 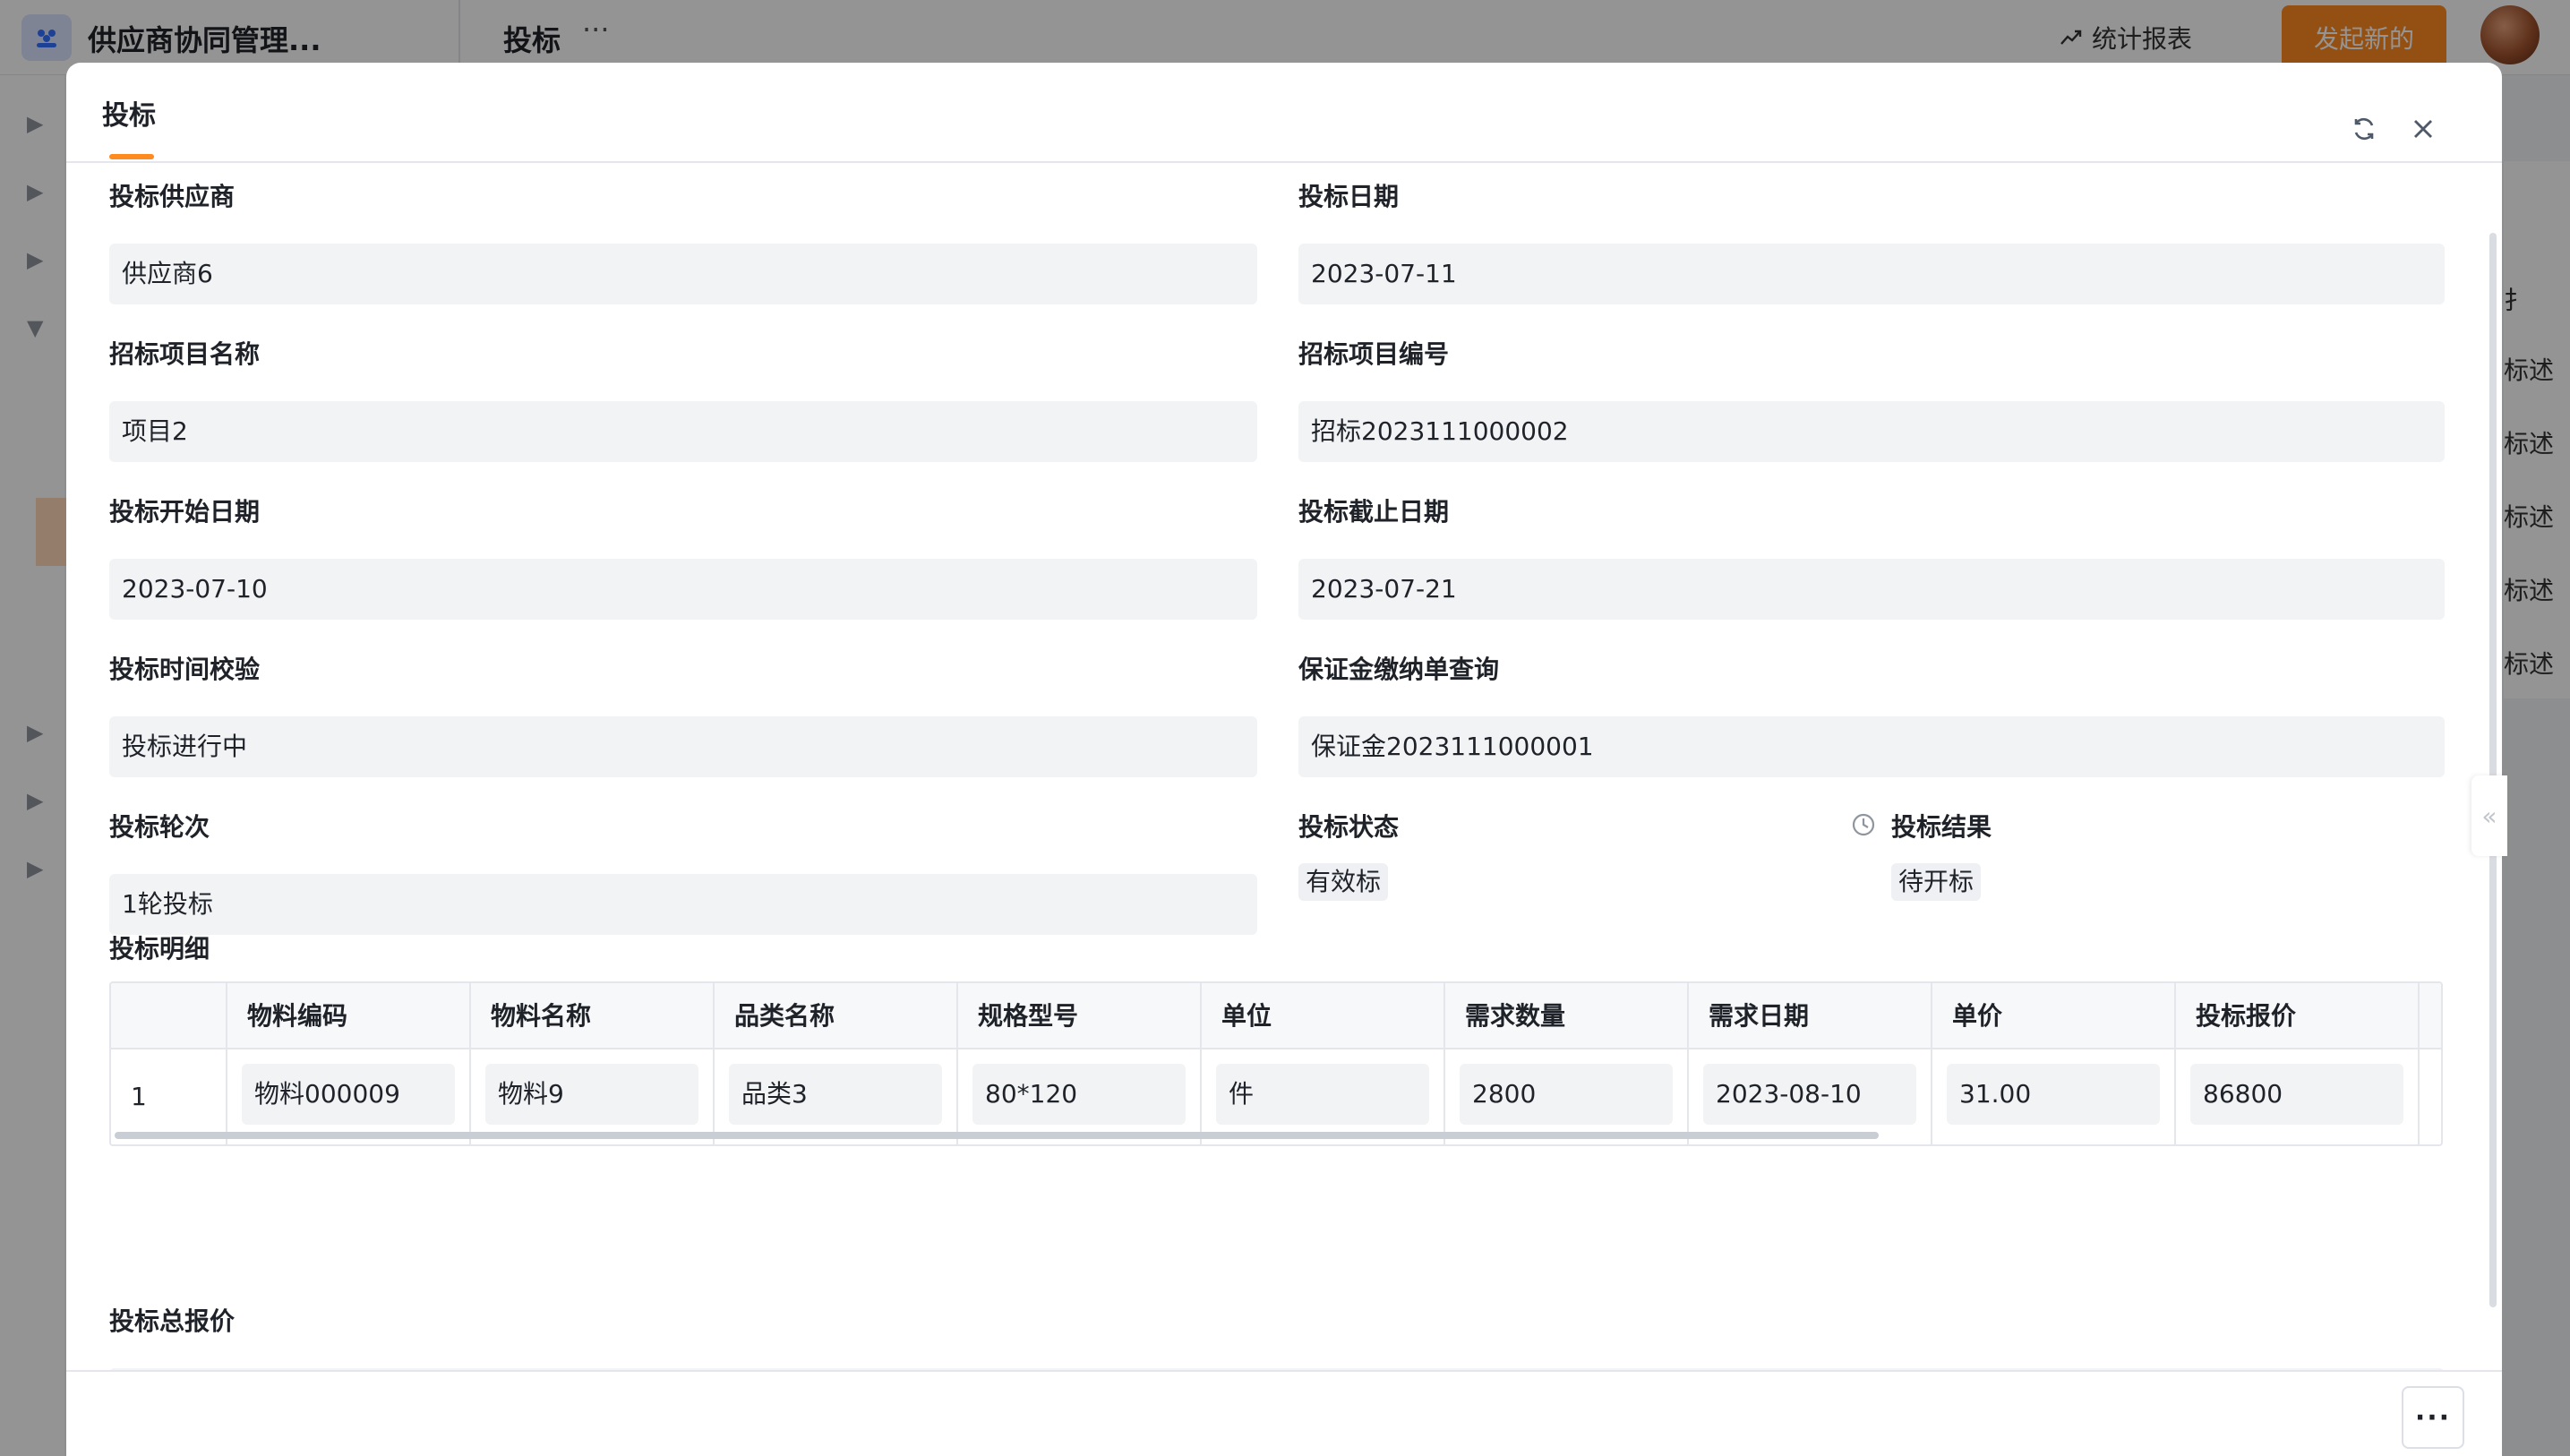 I want to click on table-header-cell: 投标报价, so click(x=2298, y=1015).